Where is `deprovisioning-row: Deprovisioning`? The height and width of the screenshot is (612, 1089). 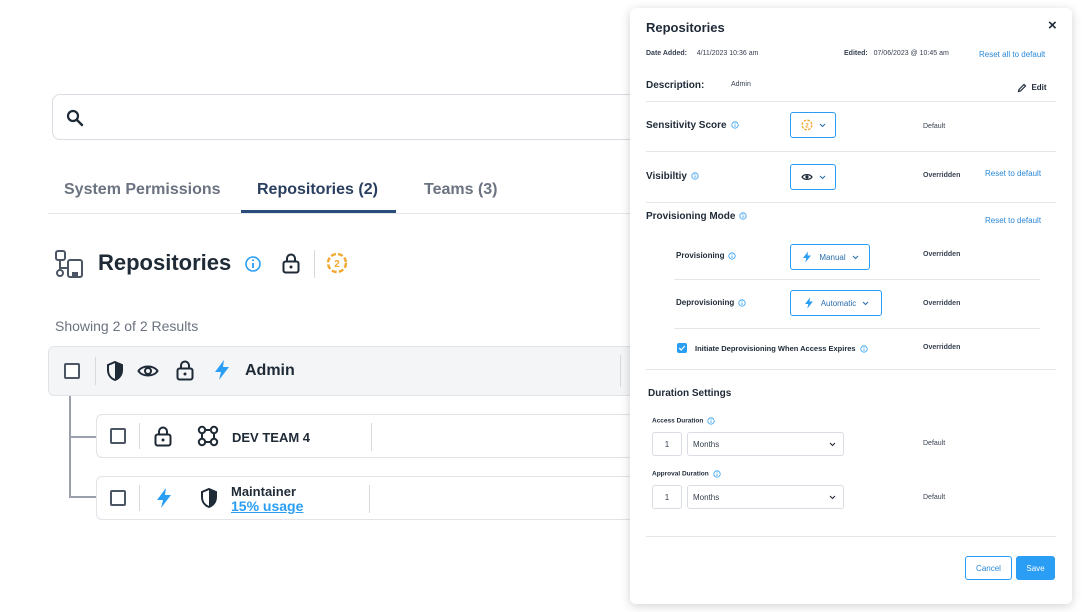
deprovisioning-row: Deprovisioning is located at coordinates (711, 302).